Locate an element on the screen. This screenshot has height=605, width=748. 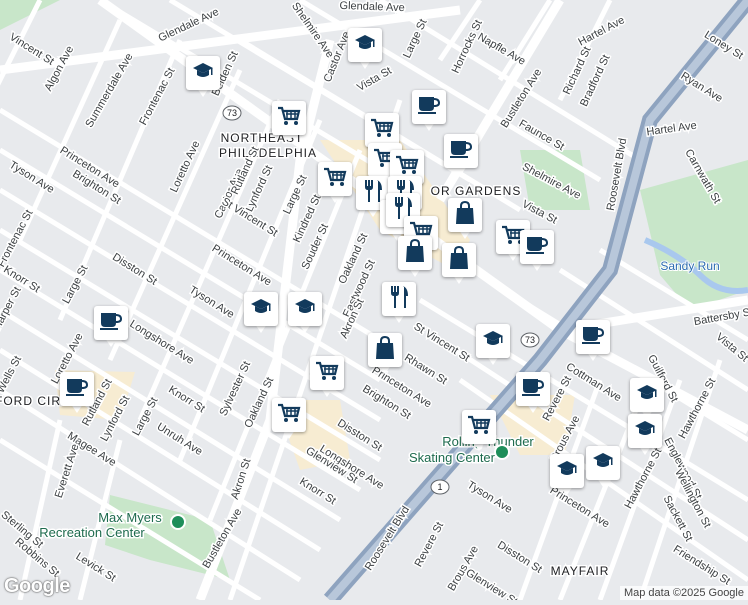
neighborhood-label: FORD CIR is located at coordinates (30, 401).